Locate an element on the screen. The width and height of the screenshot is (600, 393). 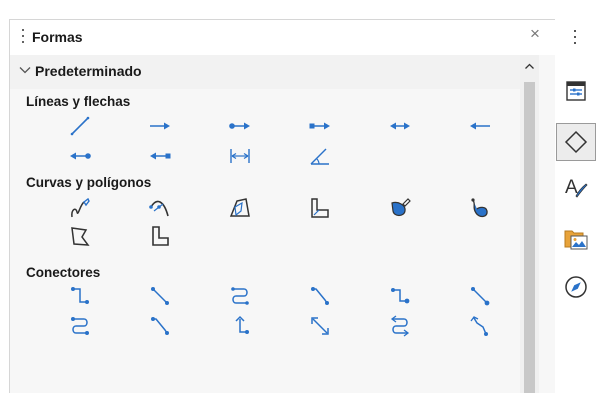
connector-straight-arrows-icon is located at coordinates (320, 326).